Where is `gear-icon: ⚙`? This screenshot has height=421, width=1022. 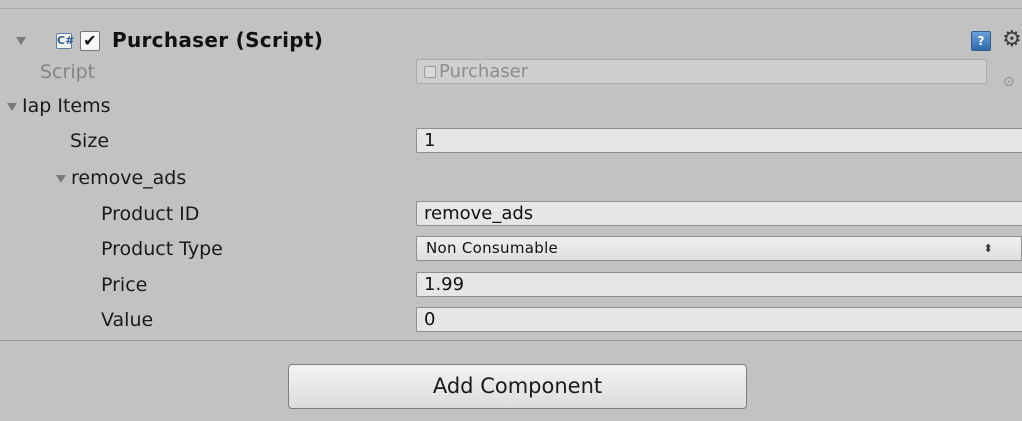
gear-icon: ⚙ is located at coordinates (1012, 40).